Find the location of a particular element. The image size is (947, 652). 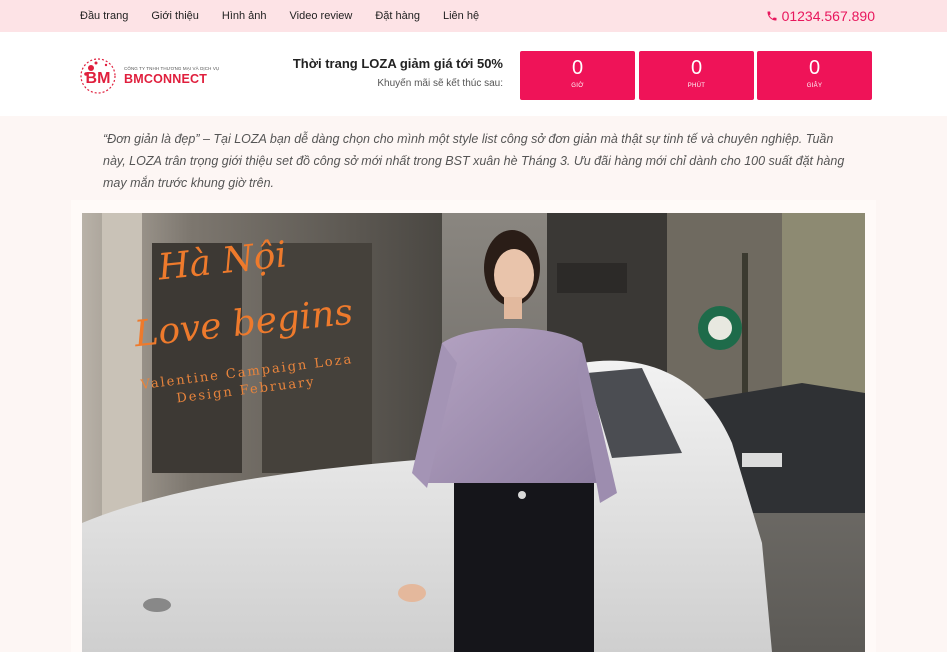

phone-link: 01234.567.890 is located at coordinates (820, 16).